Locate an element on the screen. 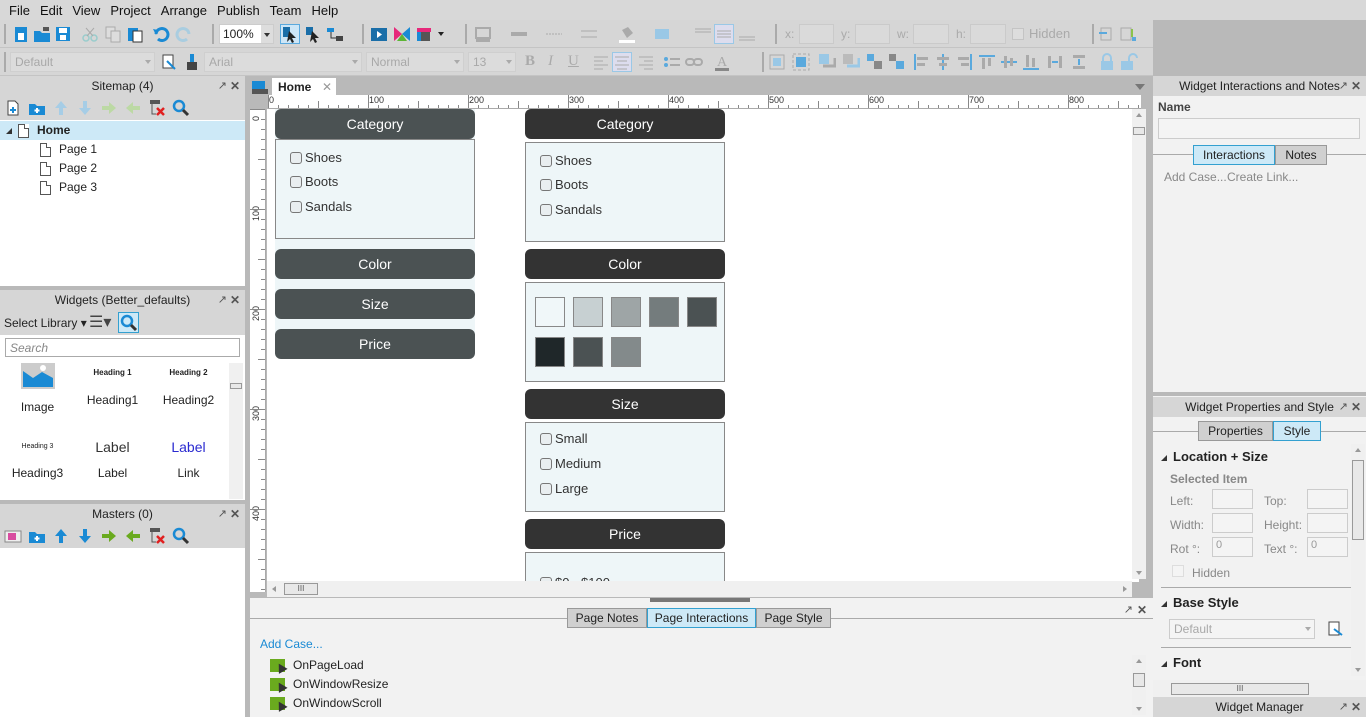  accordion-header-category: Category is located at coordinates (625, 124).